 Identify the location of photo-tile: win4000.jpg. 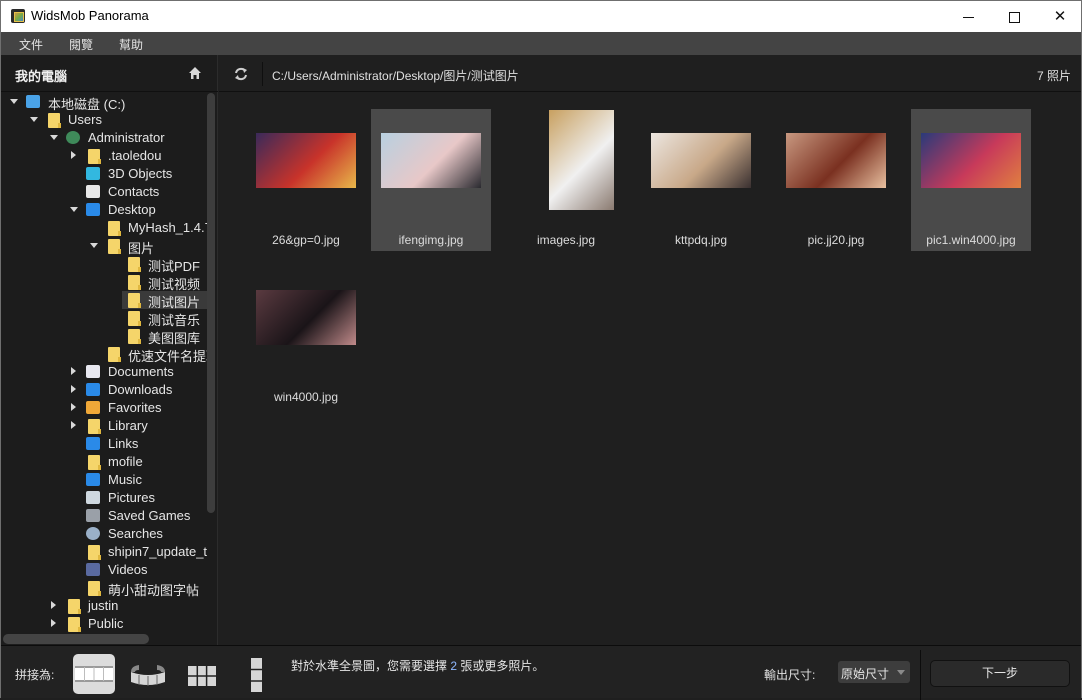
(306, 337).